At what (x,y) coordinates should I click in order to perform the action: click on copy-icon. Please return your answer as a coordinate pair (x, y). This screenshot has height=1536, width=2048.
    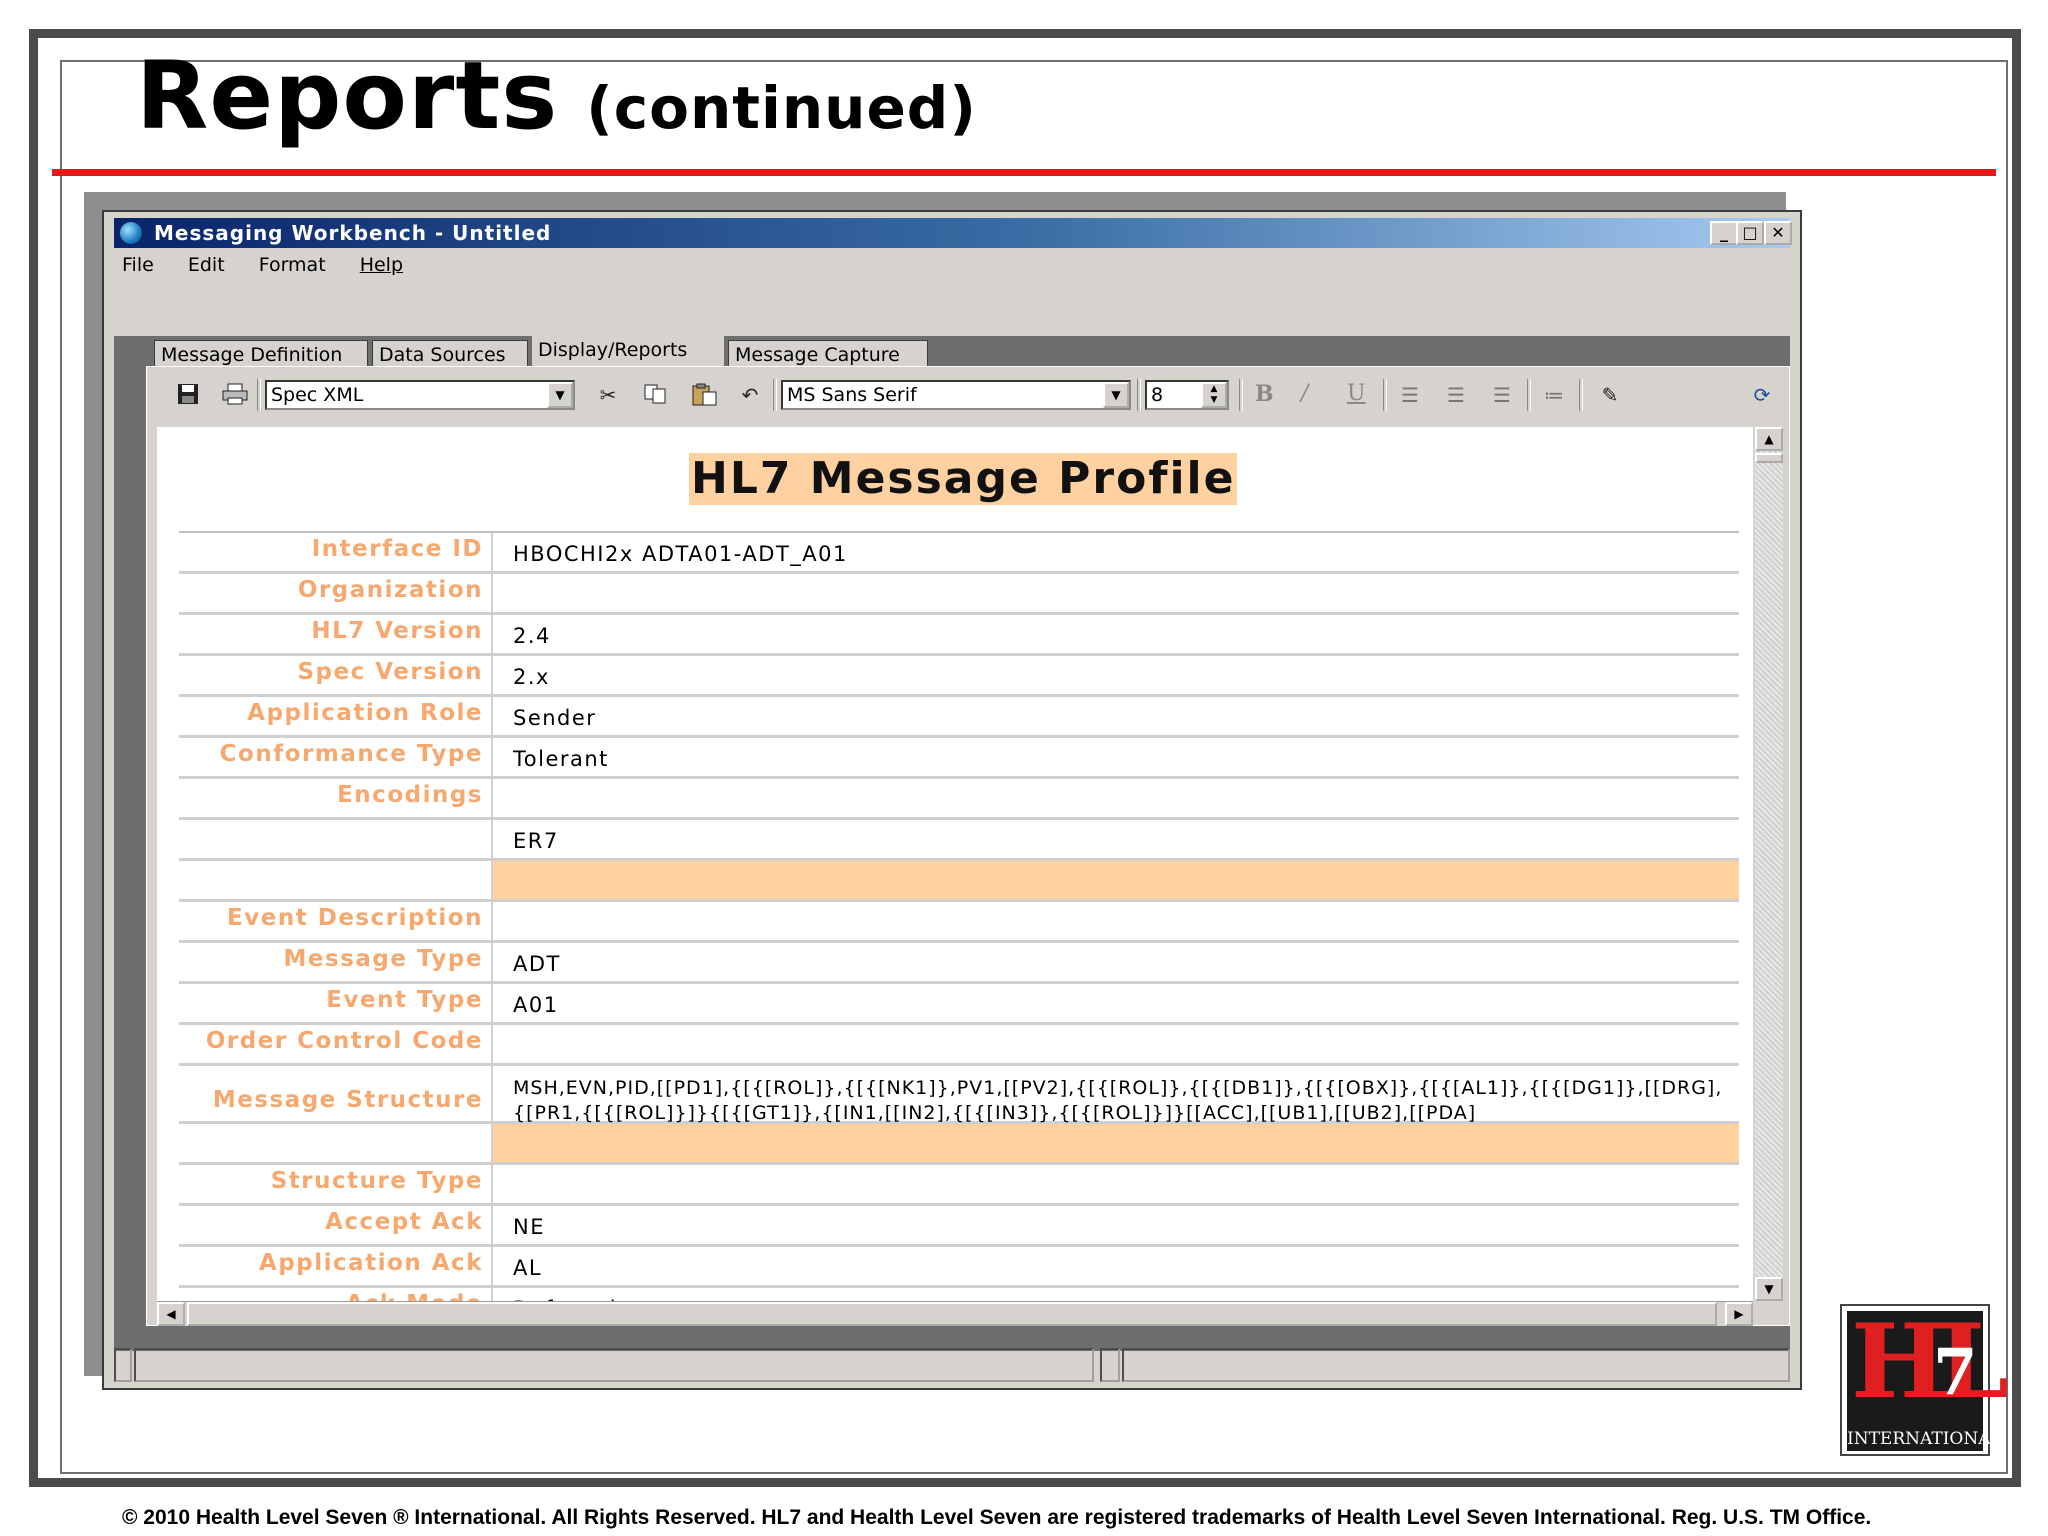
    Looking at the image, I should click on (656, 395).